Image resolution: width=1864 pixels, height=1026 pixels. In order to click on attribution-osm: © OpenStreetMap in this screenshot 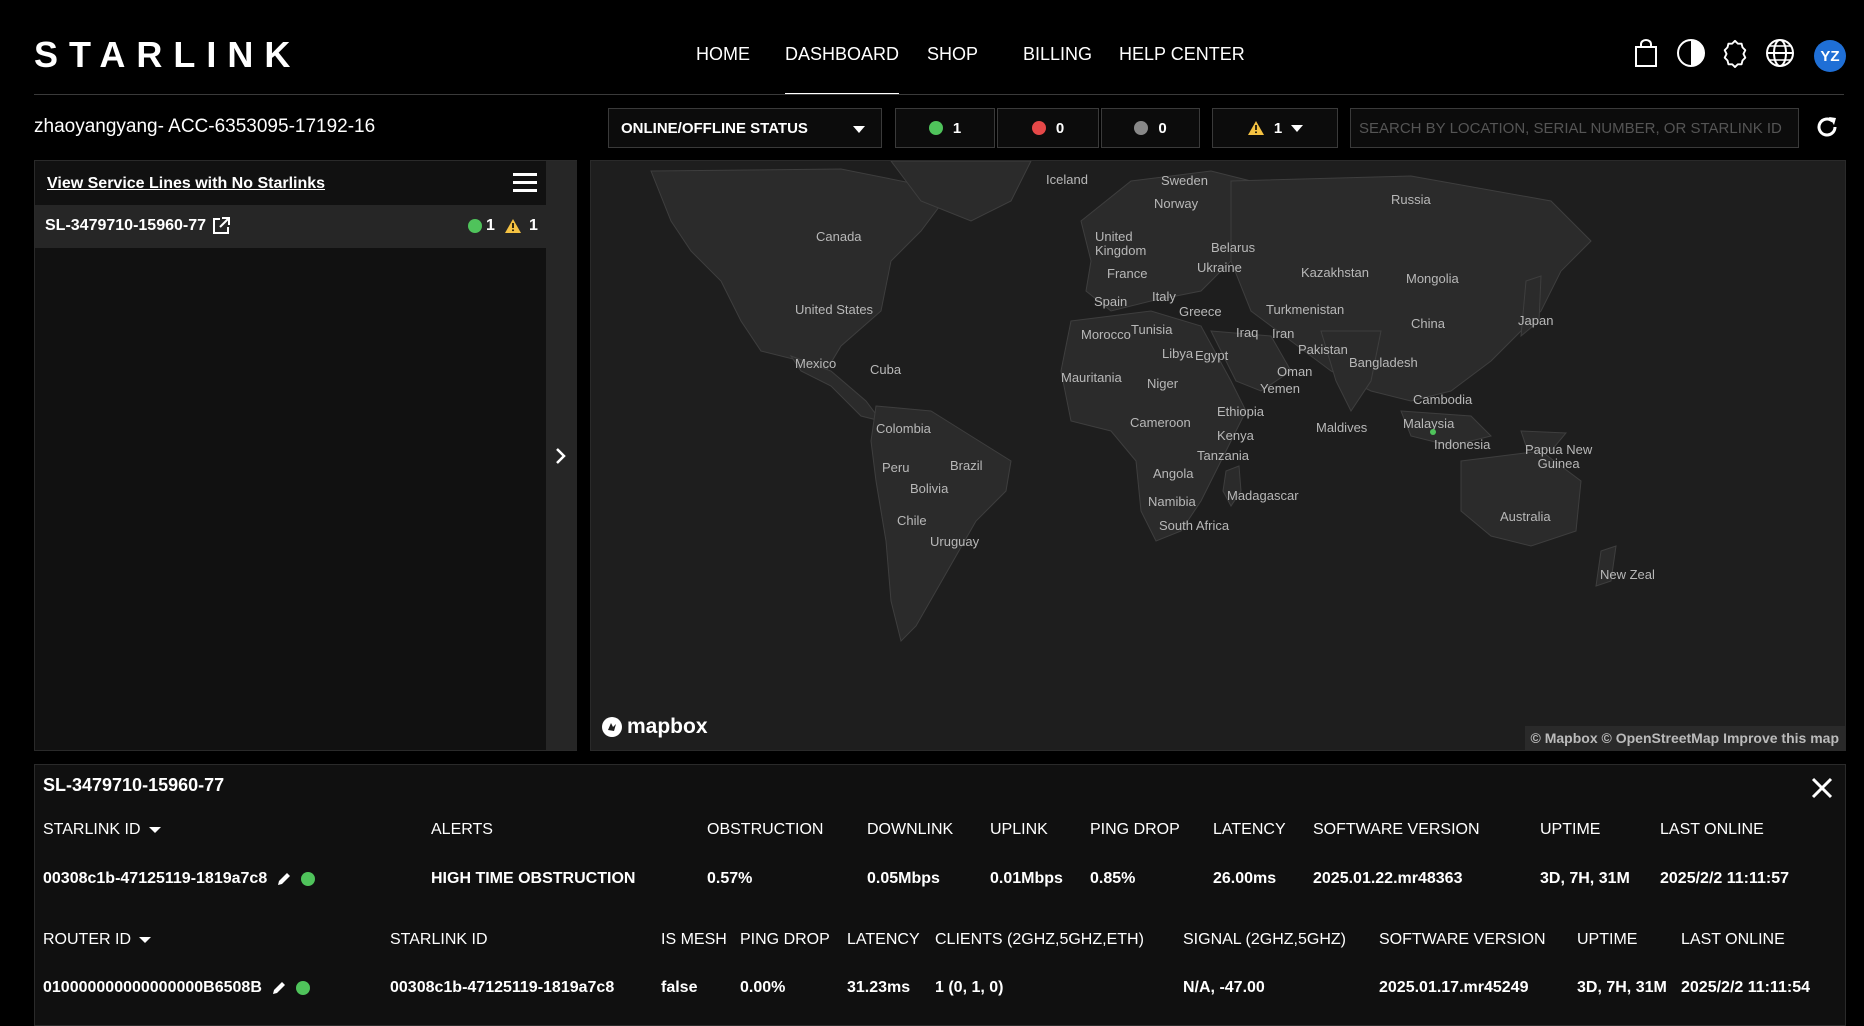, I will do `click(1661, 738)`.